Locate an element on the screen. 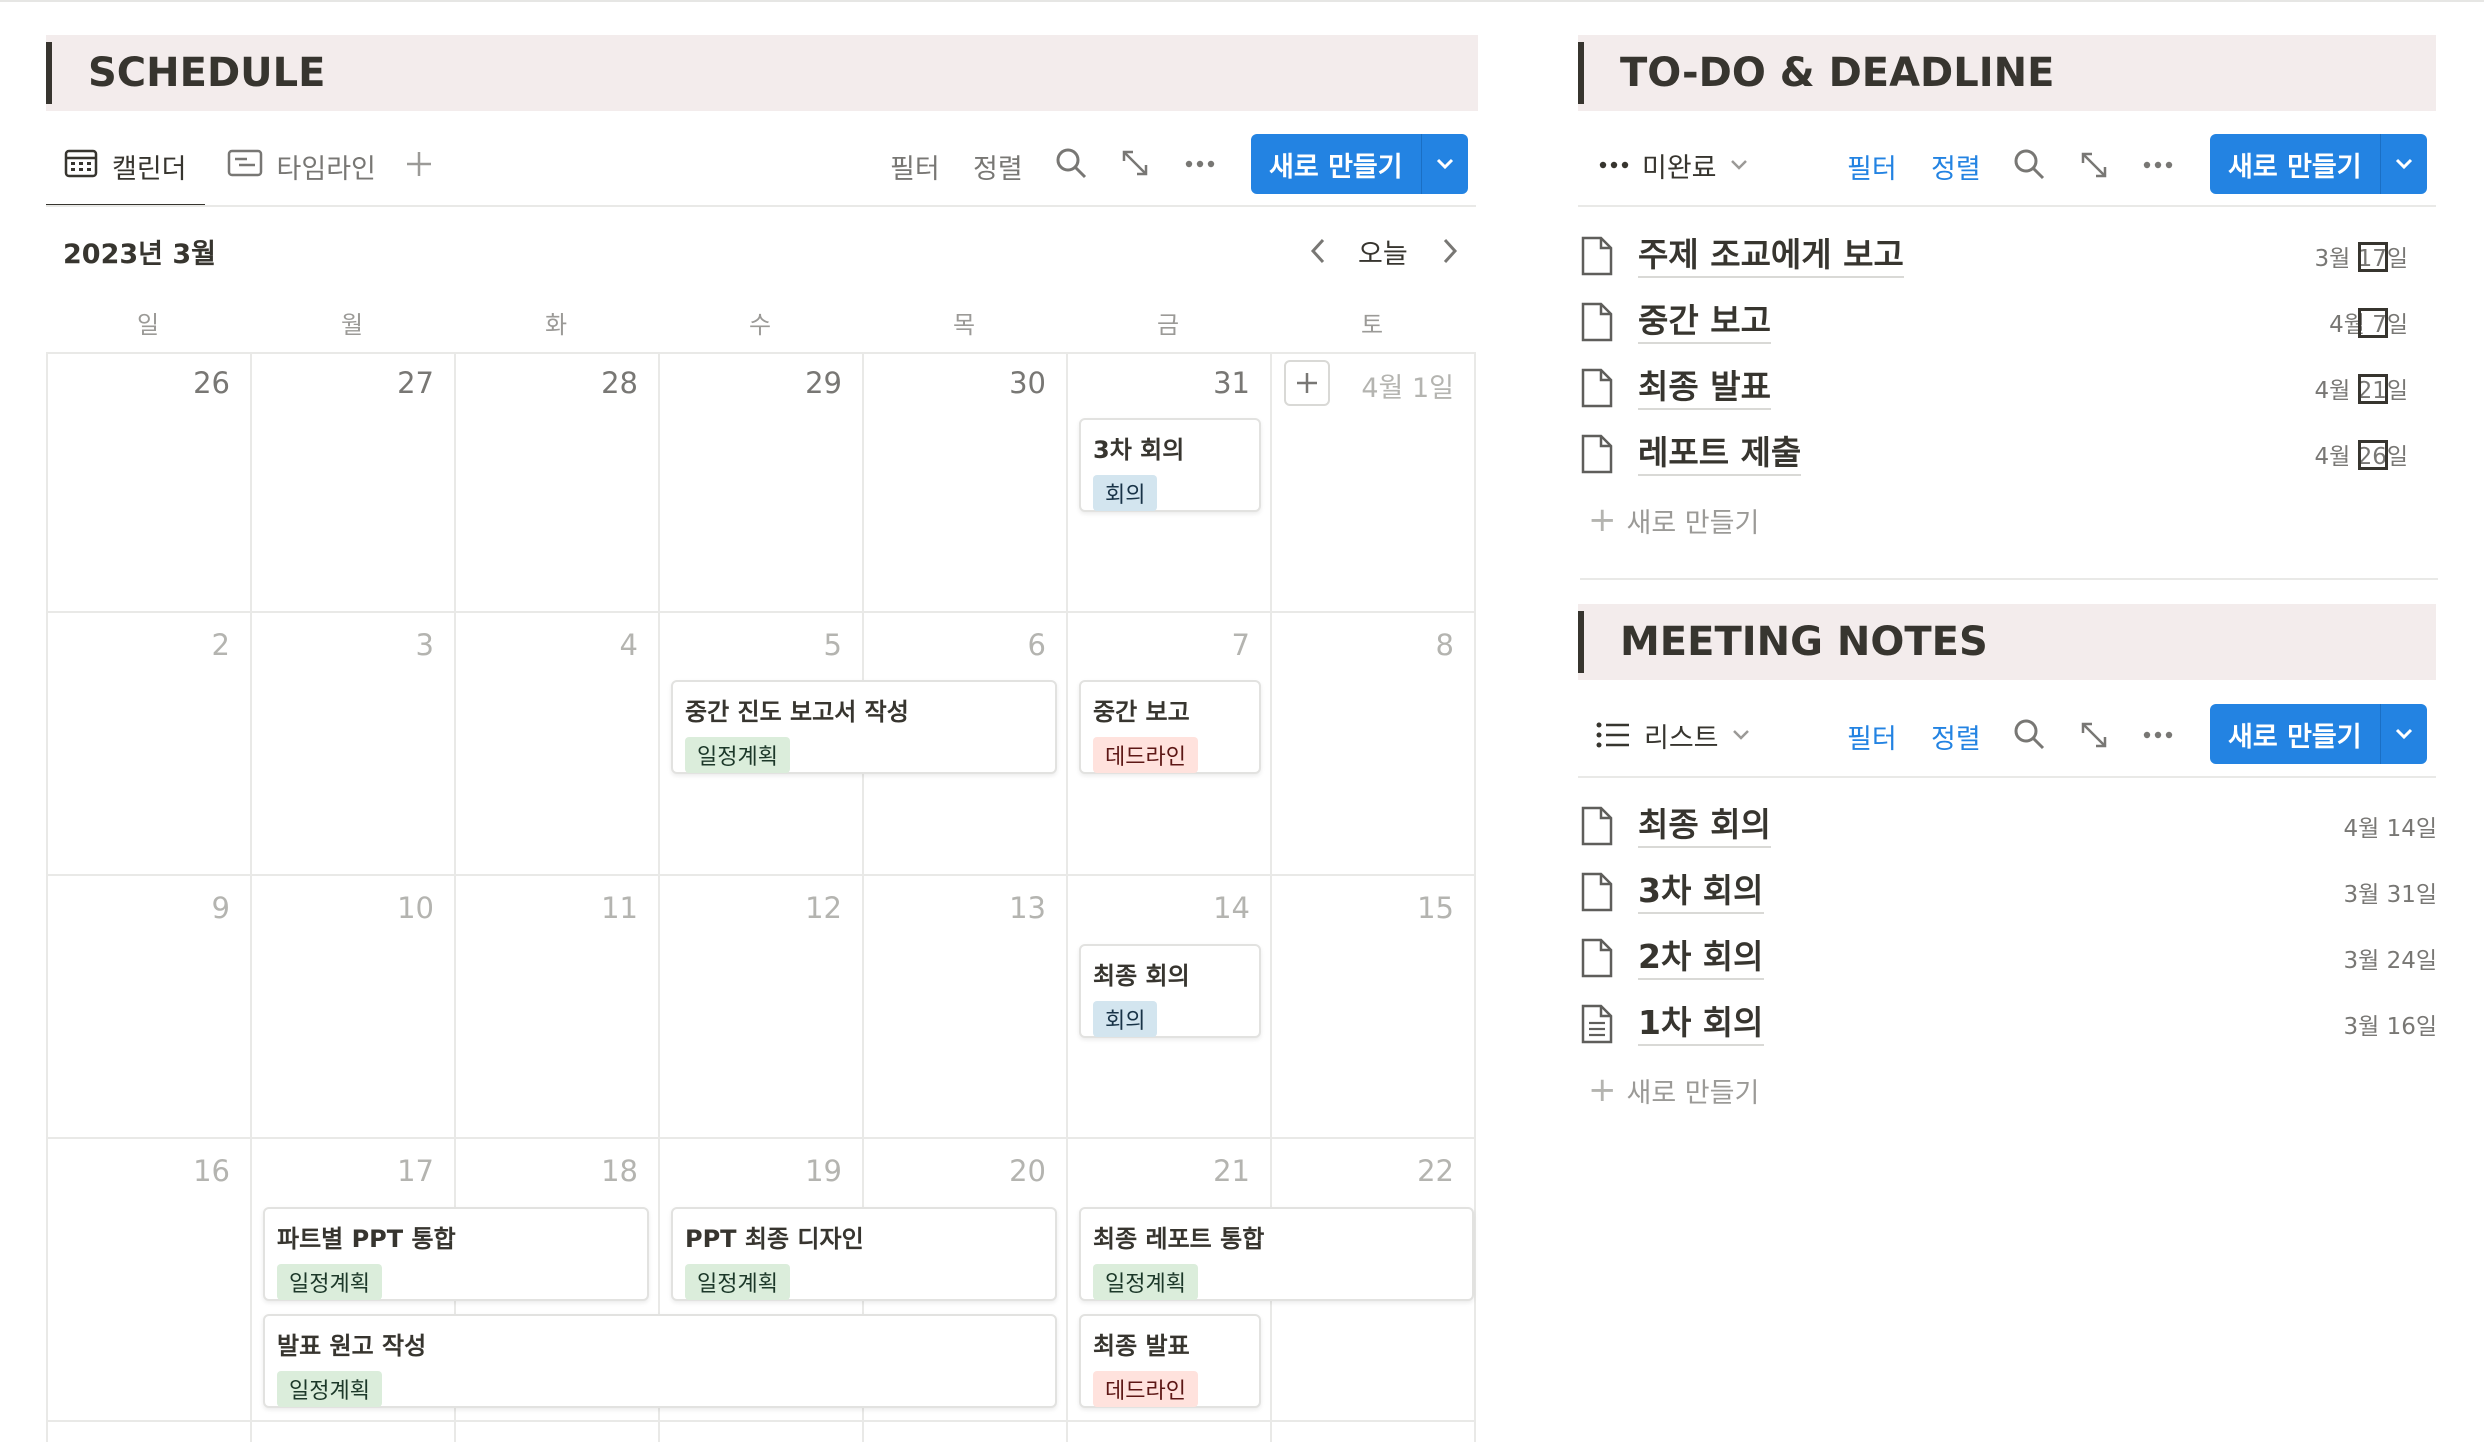  schedule-new-button: 새로 만들기 is located at coordinates (1359, 164).